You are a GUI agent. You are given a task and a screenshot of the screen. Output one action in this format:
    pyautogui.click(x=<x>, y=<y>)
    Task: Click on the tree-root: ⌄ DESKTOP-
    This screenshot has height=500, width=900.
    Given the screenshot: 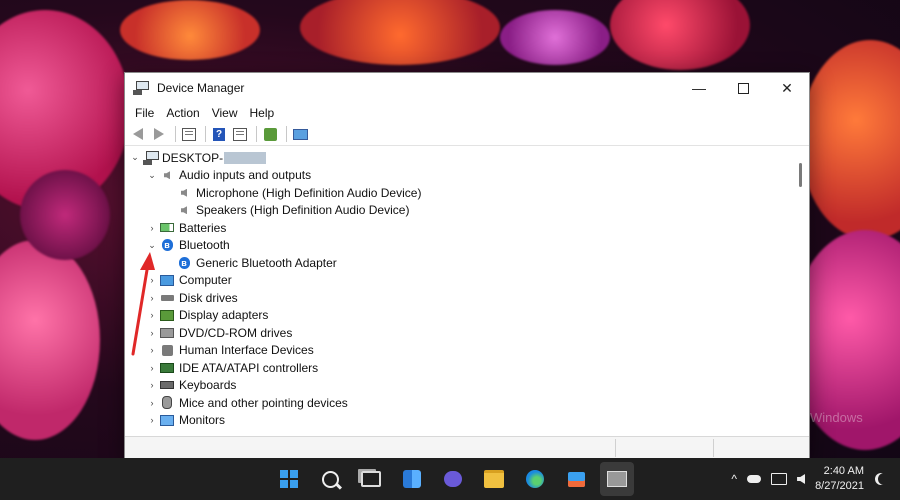 What is the action you would take?
    pyautogui.click(x=459, y=158)
    